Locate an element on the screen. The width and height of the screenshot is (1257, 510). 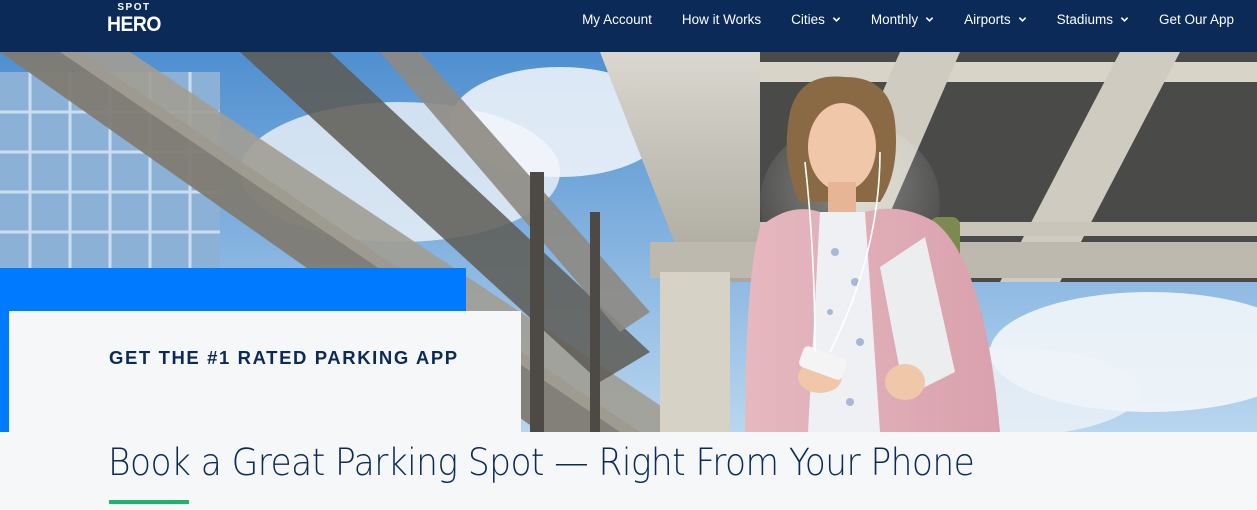
nav-label: My Account is located at coordinates (617, 19).